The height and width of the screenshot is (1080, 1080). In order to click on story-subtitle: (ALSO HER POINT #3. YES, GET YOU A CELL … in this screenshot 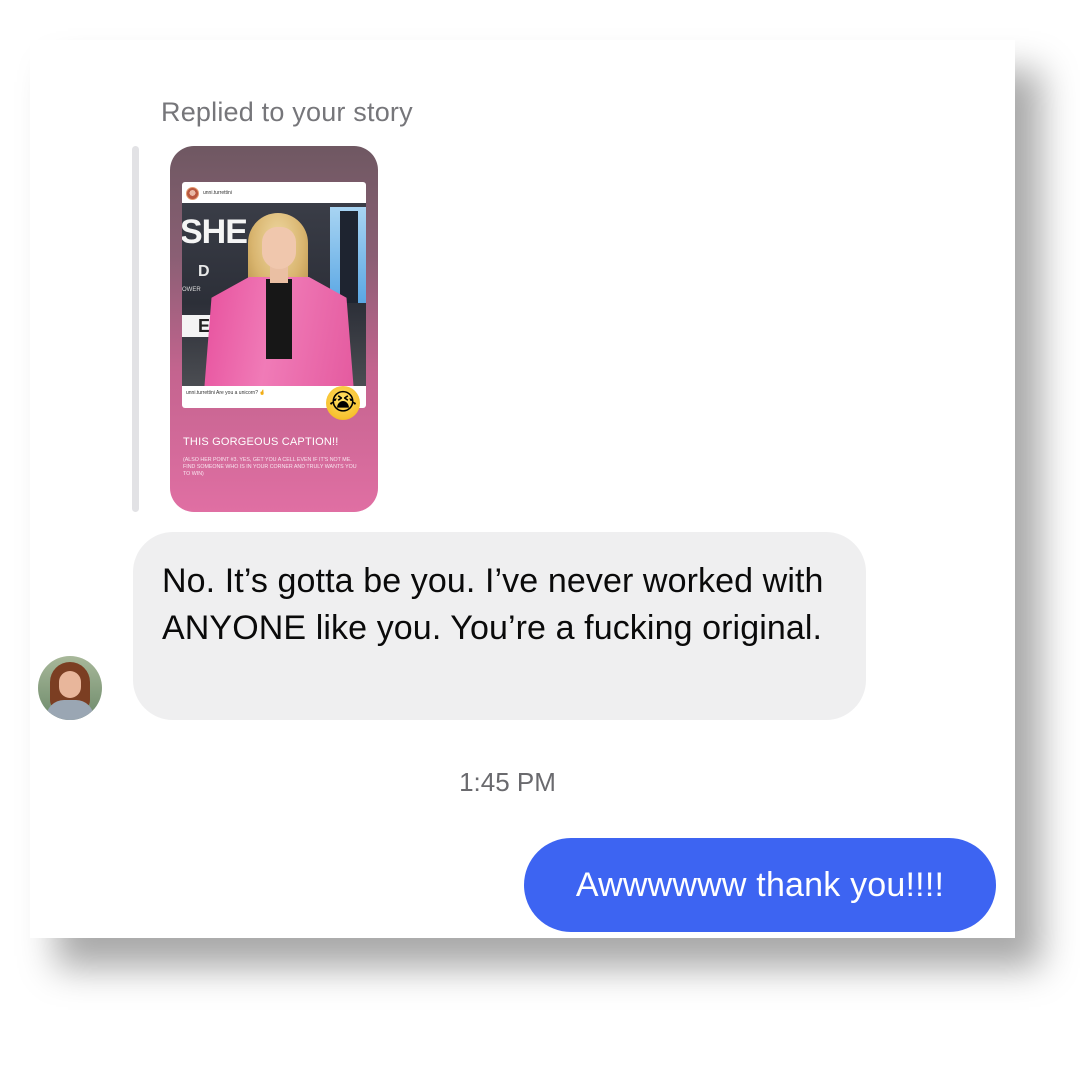, I will do `click(270, 467)`.